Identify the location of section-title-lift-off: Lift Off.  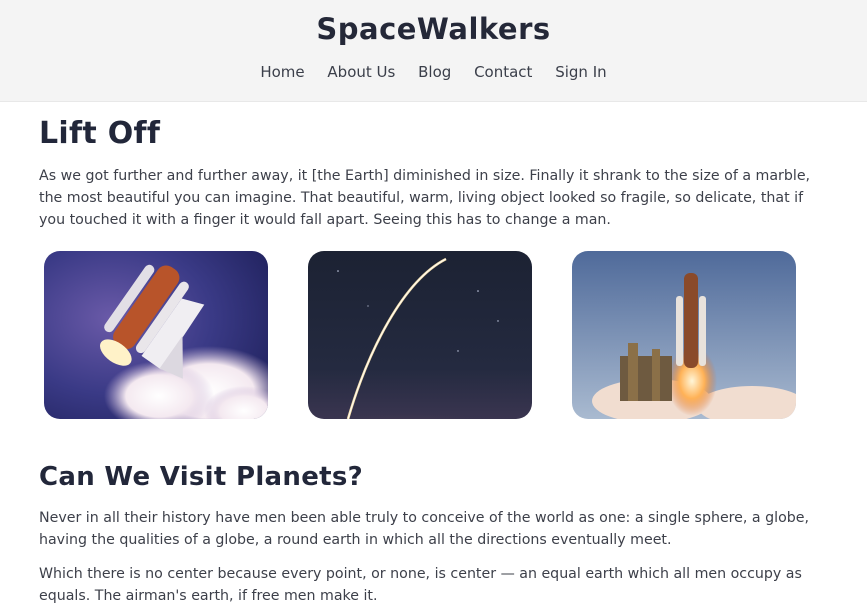
(100, 133).